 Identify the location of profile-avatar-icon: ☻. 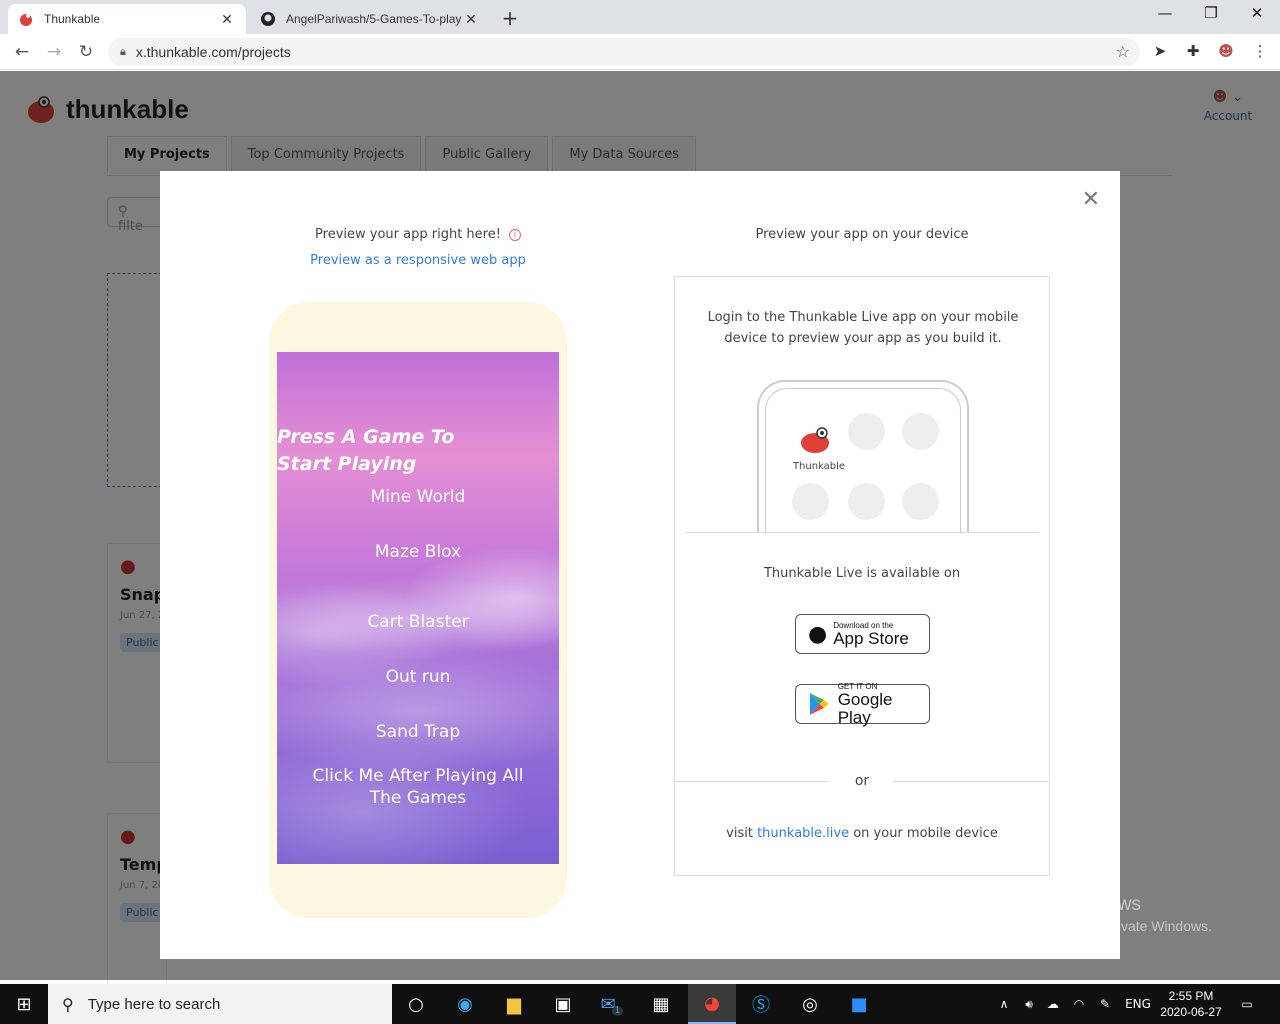
(1226, 52).